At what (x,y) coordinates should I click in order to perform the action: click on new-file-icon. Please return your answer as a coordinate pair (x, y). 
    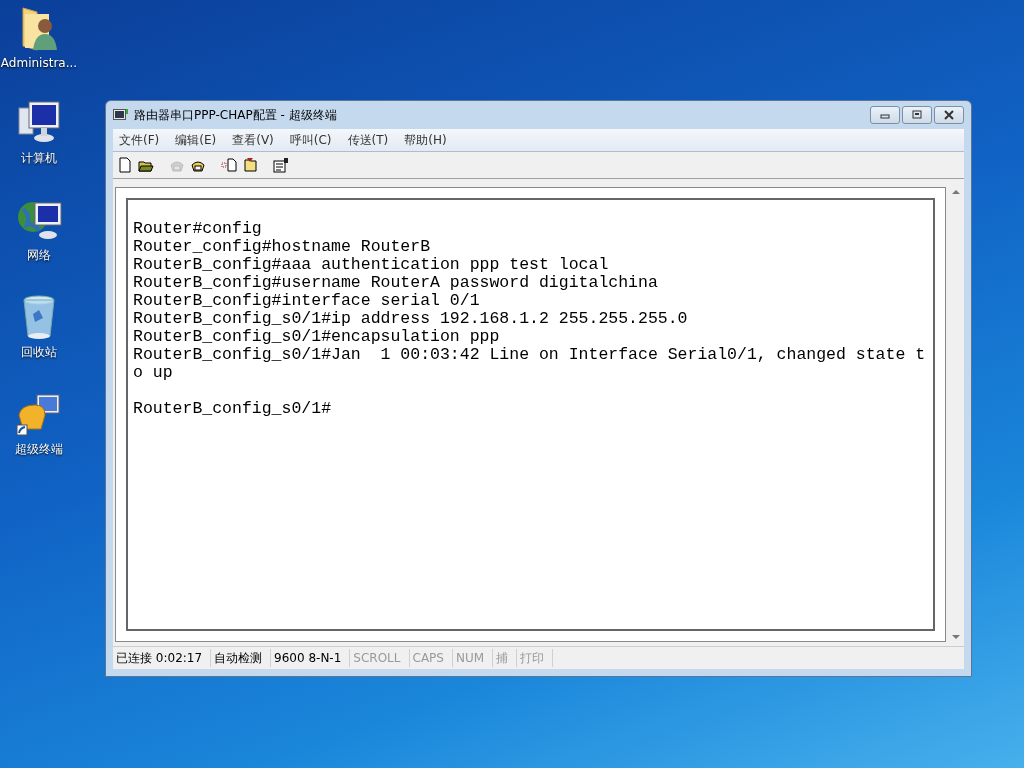
    Looking at the image, I should click on (125, 165).